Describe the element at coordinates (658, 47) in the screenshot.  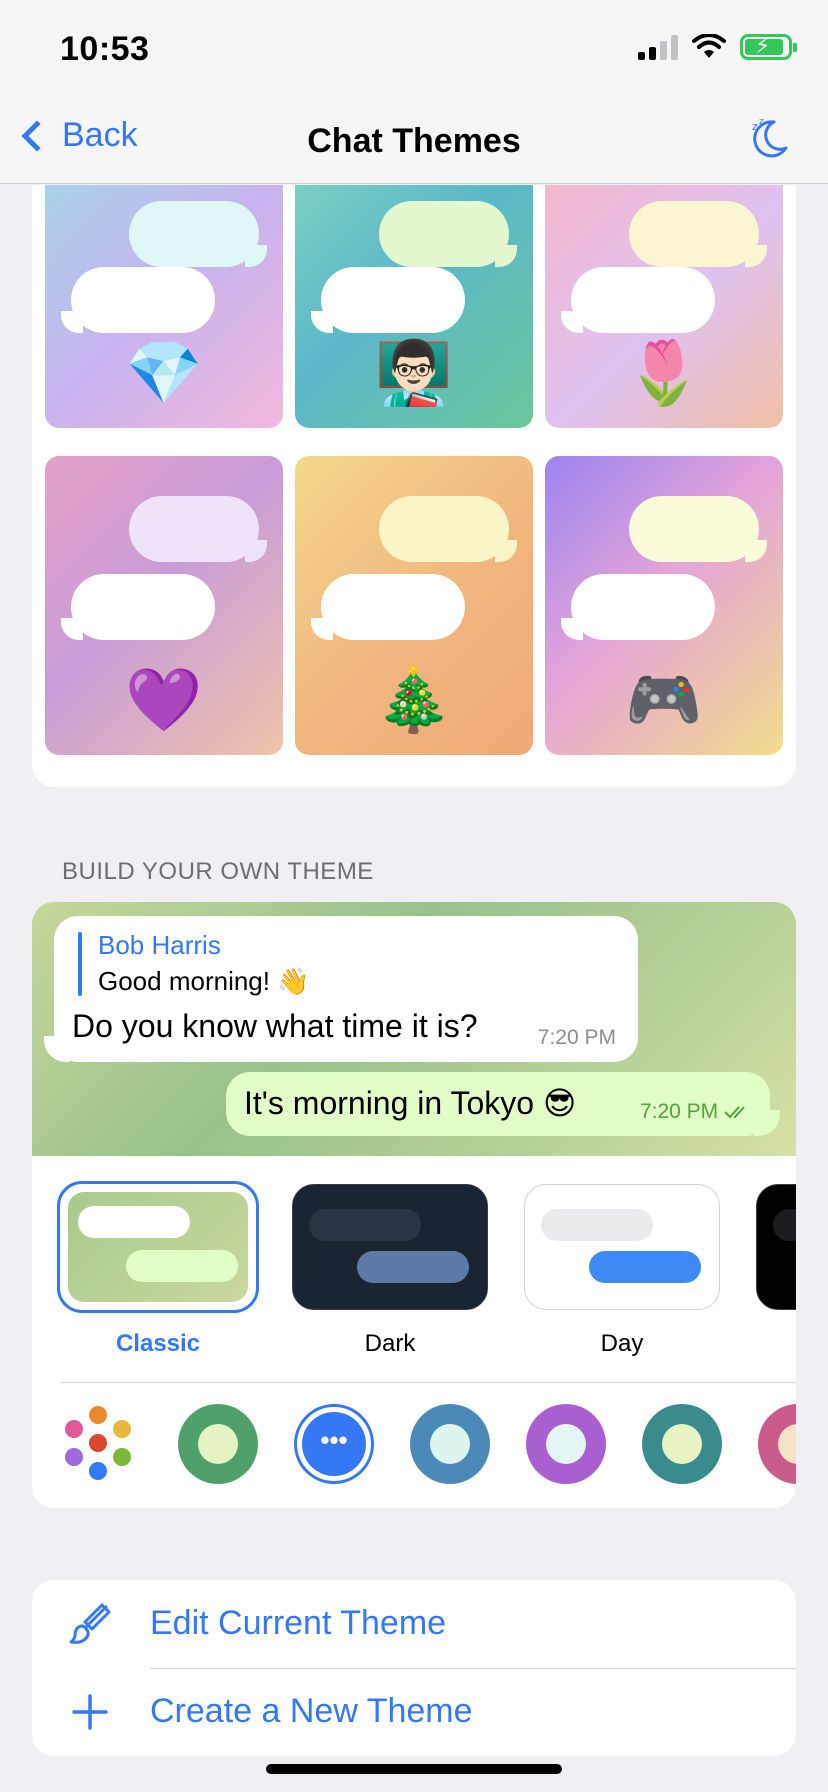
I see `cellular-signal-icon` at that location.